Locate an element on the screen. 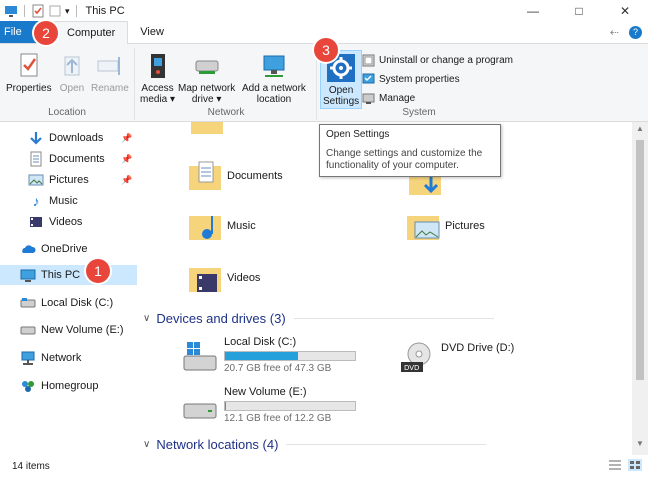 This screenshot has width=648, height=477. folder-label: Pictures is located at coordinates (465, 226).